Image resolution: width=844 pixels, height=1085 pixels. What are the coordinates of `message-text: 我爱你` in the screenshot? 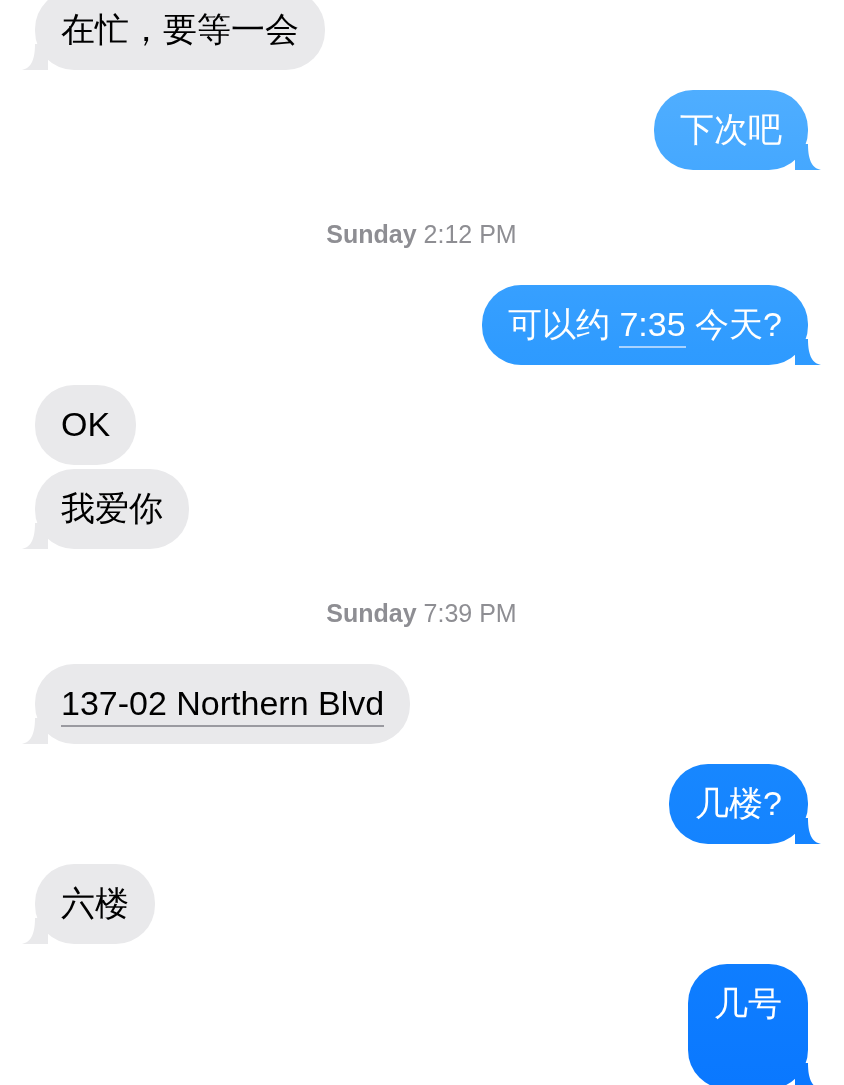 It's located at (112, 508).